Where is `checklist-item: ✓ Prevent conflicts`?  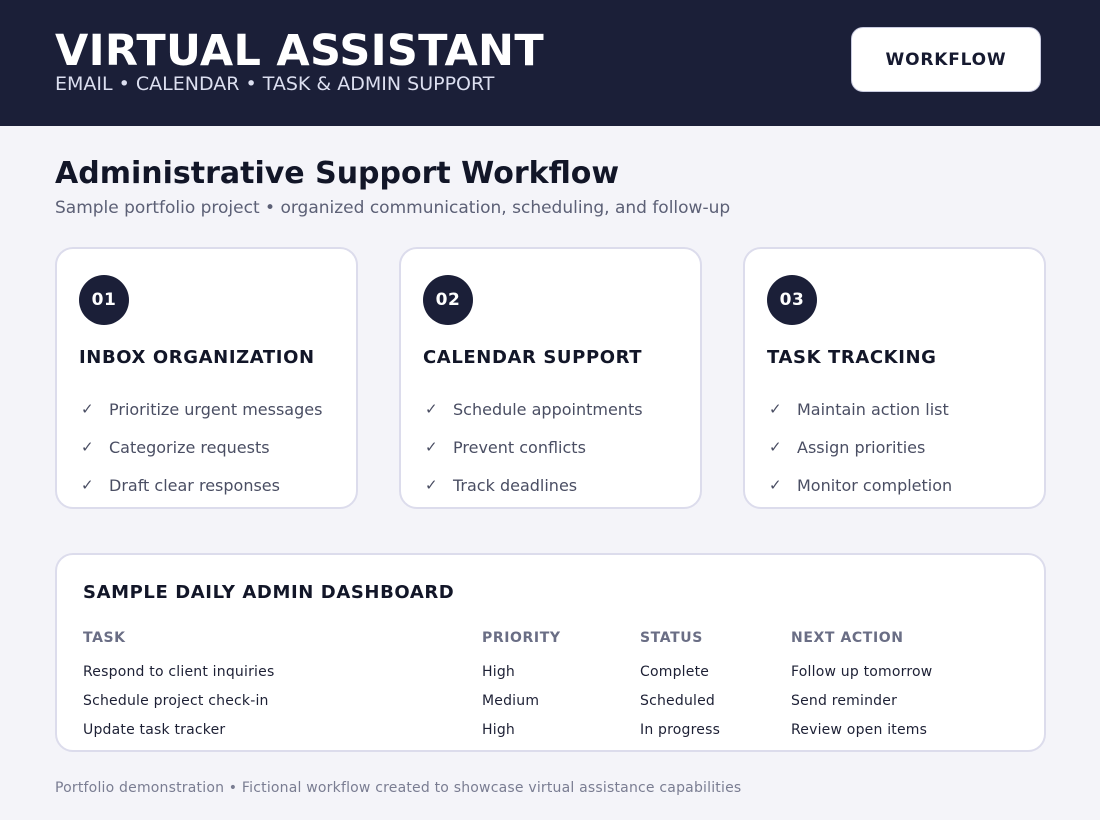 checklist-item: ✓ Prevent conflicts is located at coordinates (534, 447).